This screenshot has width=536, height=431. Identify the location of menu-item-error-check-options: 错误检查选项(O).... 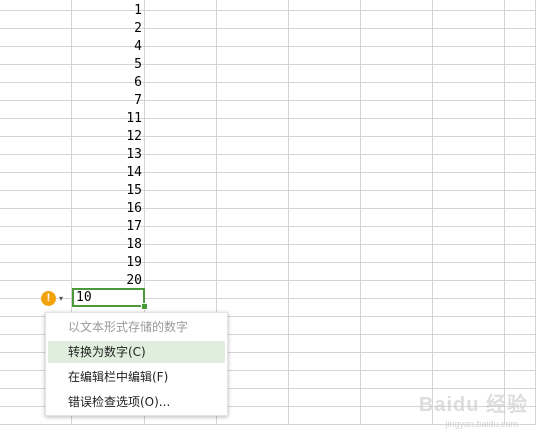
(136, 402).